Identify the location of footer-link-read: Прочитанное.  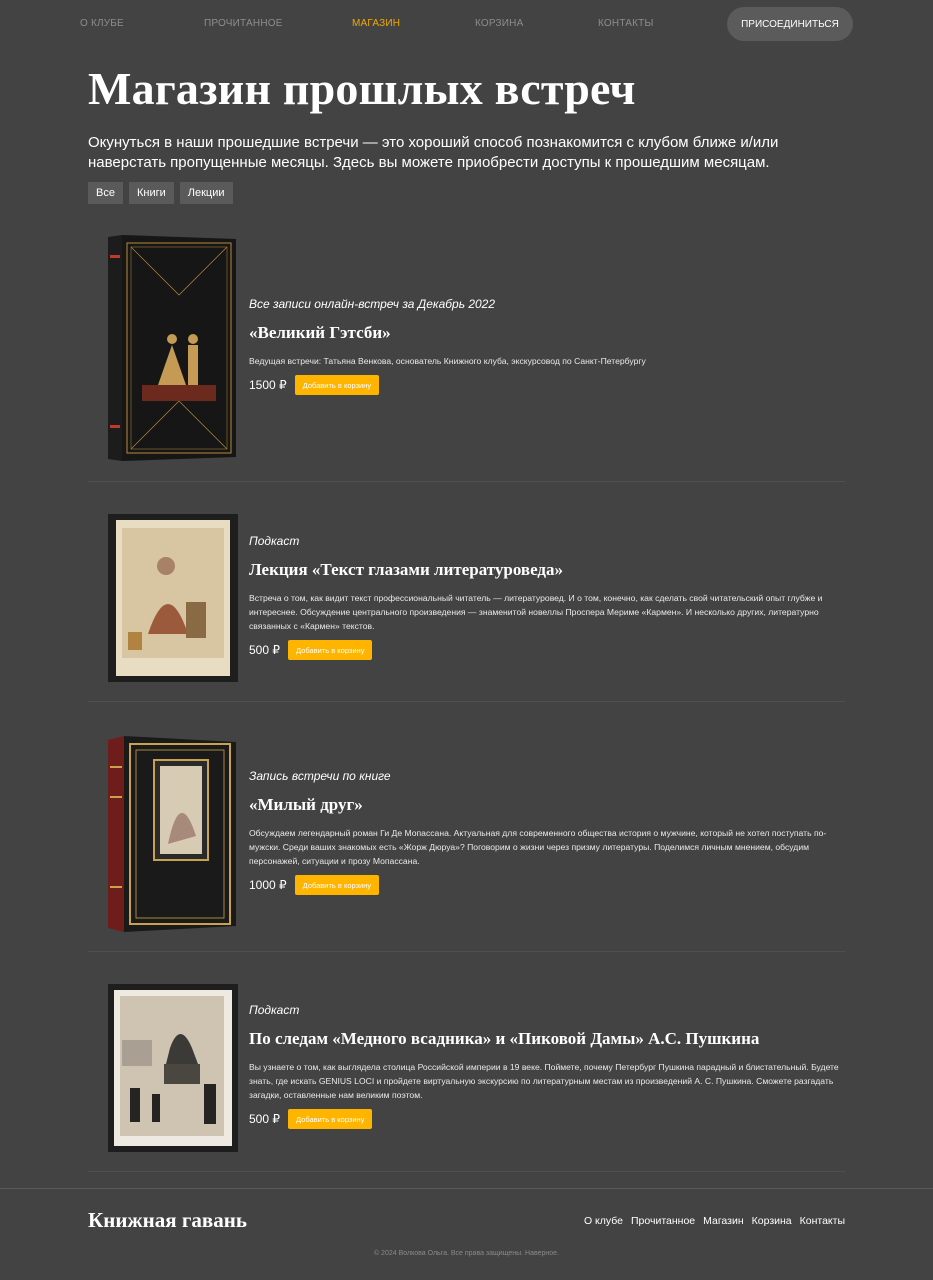
(663, 1221).